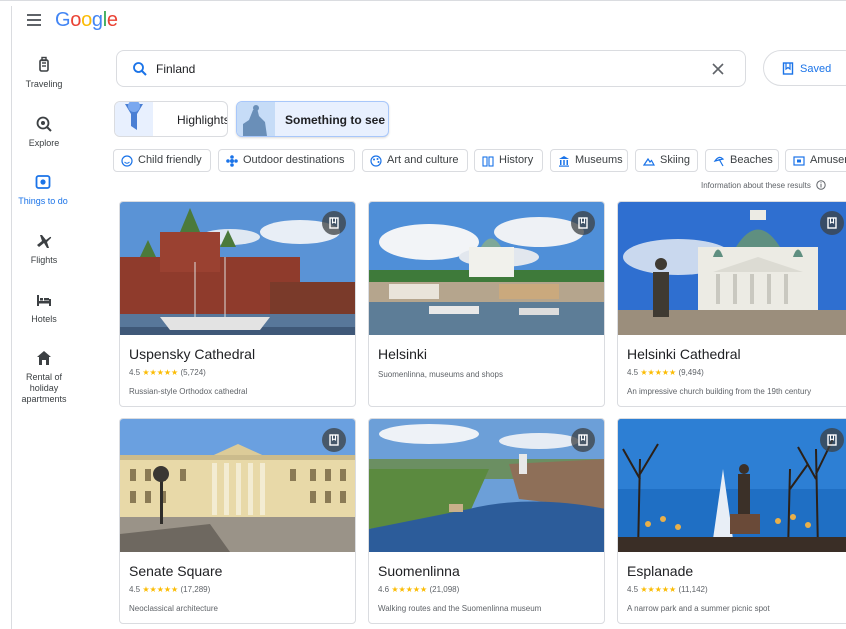 This screenshot has width=846, height=629. Describe the element at coordinates (34, 20) in the screenshot. I see `menu-icon` at that location.